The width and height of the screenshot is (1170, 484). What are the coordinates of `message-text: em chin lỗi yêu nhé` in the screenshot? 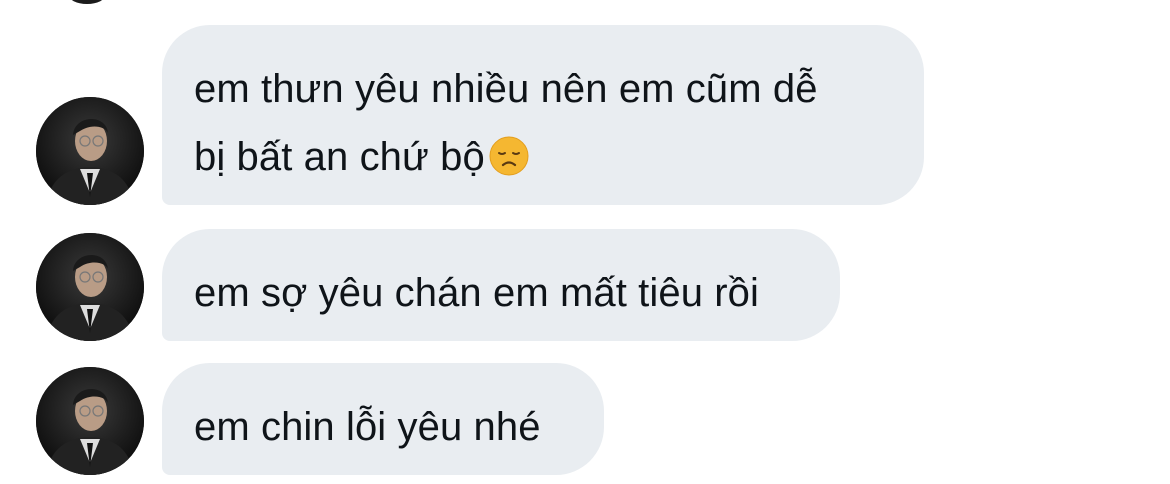 It's located at (367, 427).